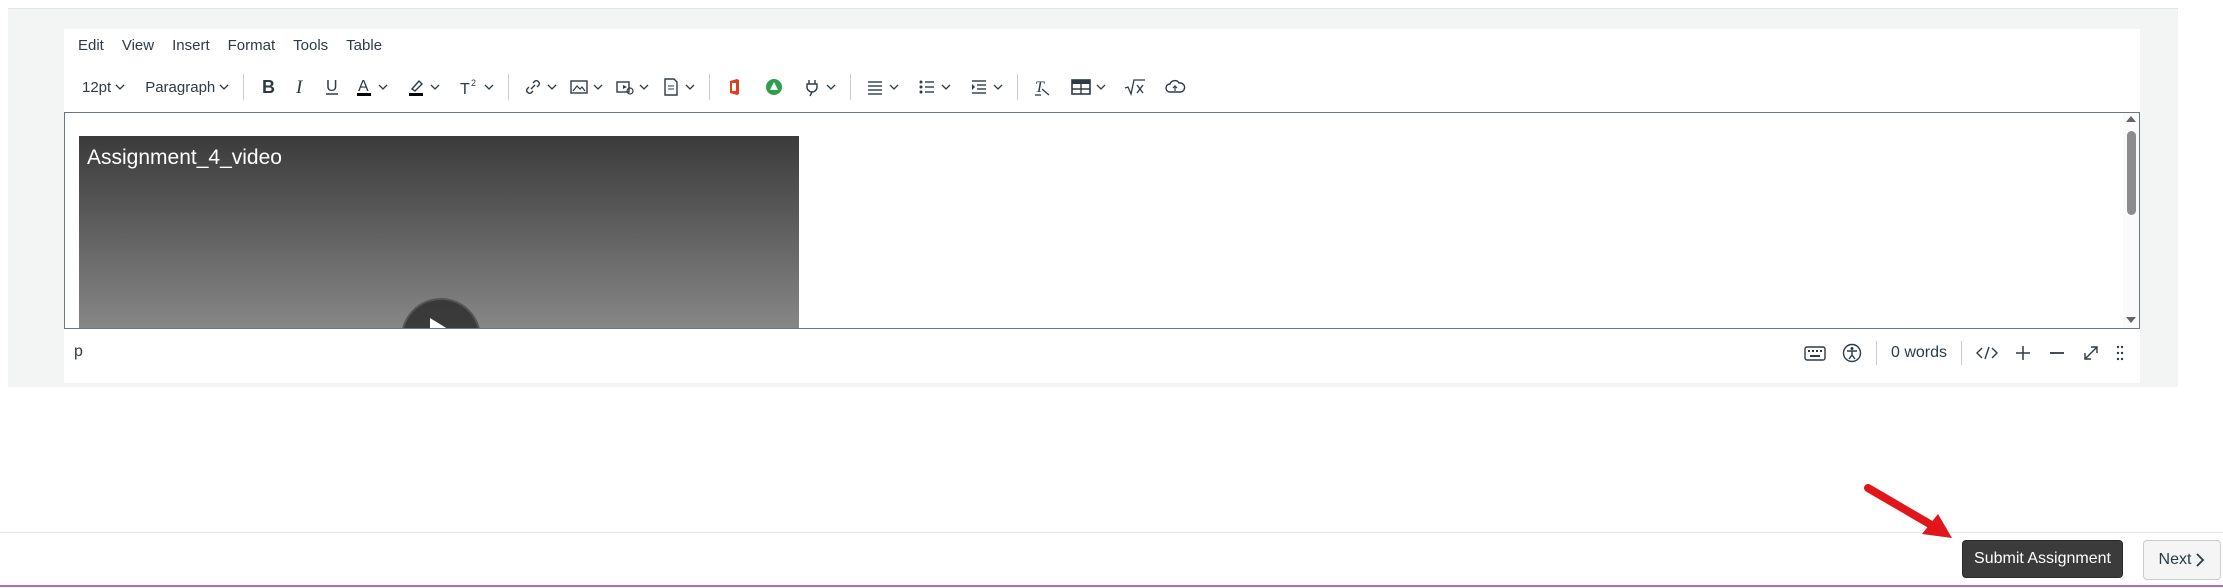  Describe the element at coordinates (2131, 119) in the screenshot. I see `scroll-up-icon` at that location.